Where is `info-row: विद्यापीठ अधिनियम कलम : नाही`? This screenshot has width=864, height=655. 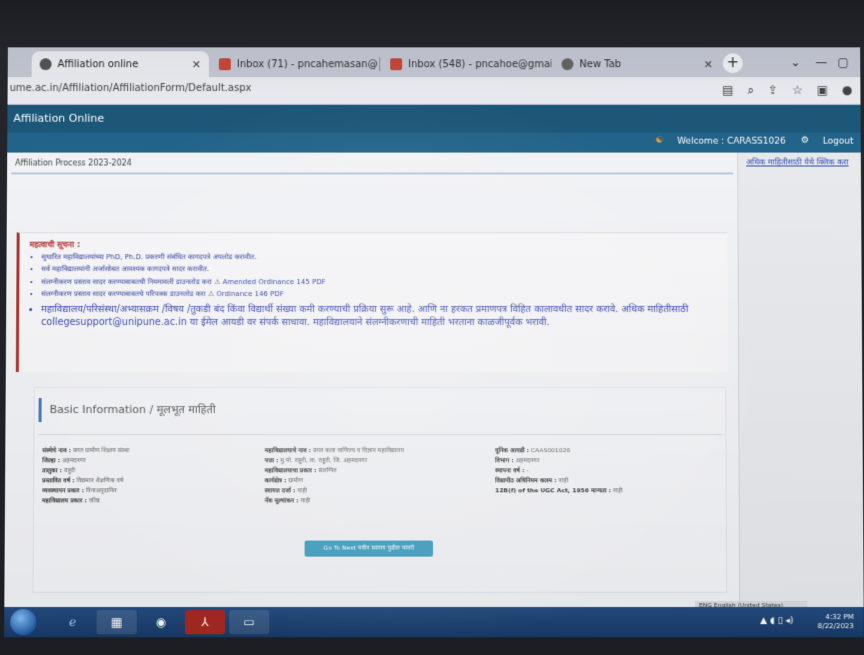
info-row: विद्यापीठ अधिनियम कलम : नाही is located at coordinates (532, 481).